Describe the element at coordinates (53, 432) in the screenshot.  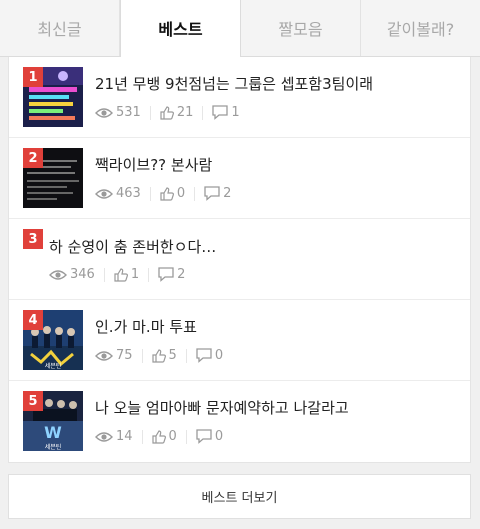
I see `svg-text: W` at that location.